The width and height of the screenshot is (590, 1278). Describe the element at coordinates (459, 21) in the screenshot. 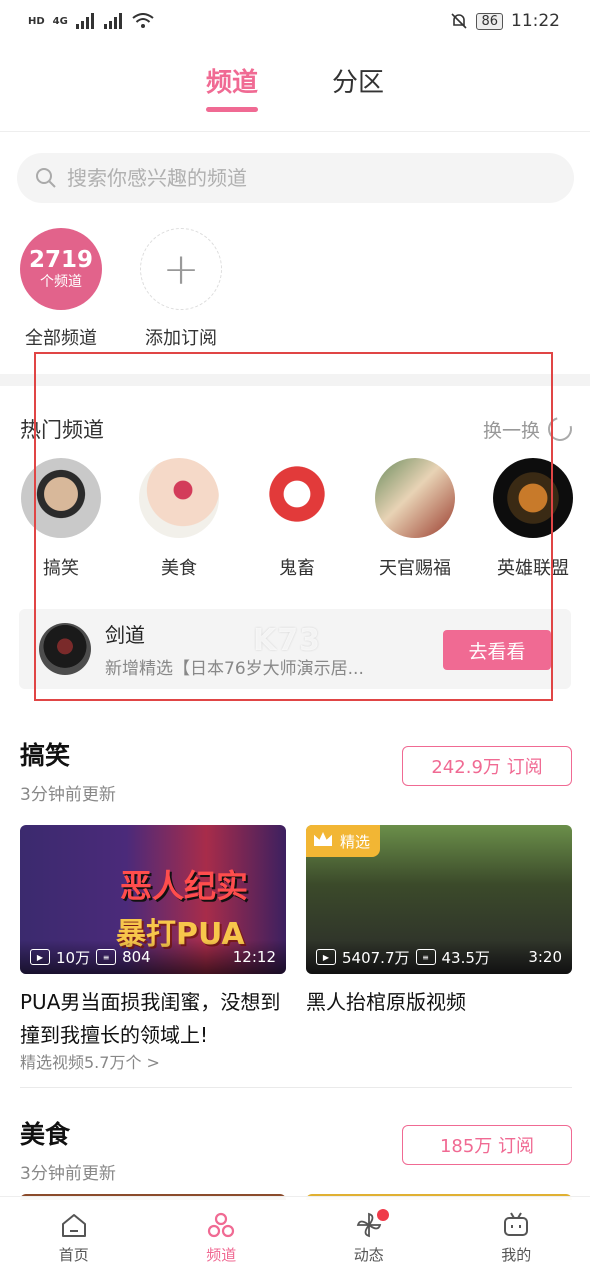

I see `mute-bell-icon` at that location.